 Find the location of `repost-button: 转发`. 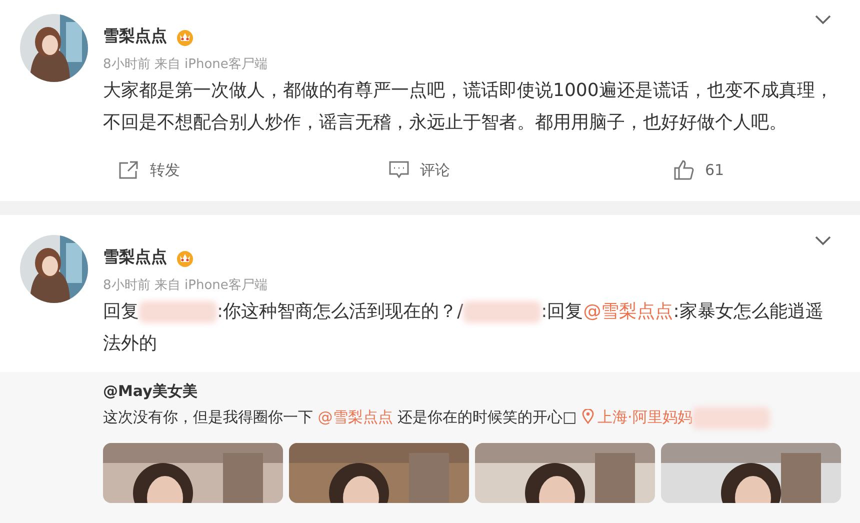

repost-button: 转发 is located at coordinates (245, 170).